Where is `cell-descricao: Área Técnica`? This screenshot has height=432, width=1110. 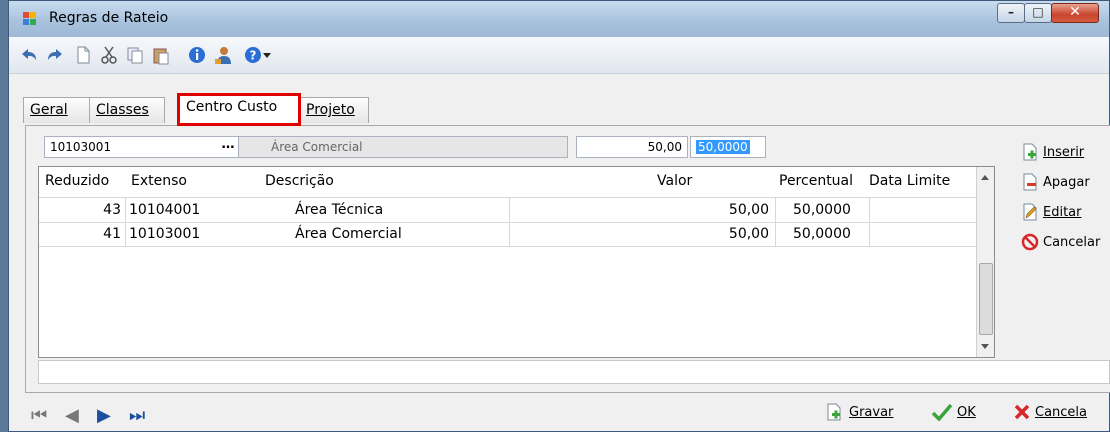
cell-descricao: Área Técnica is located at coordinates (339, 210).